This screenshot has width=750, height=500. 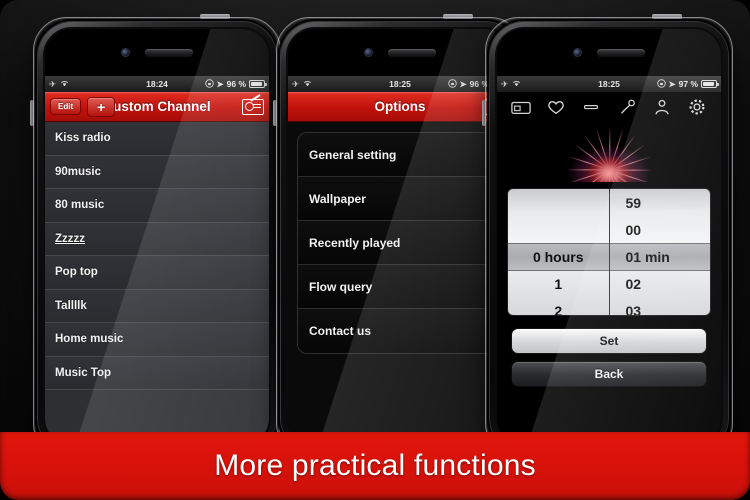 I want to click on list-item: Music Top, so click(x=157, y=373).